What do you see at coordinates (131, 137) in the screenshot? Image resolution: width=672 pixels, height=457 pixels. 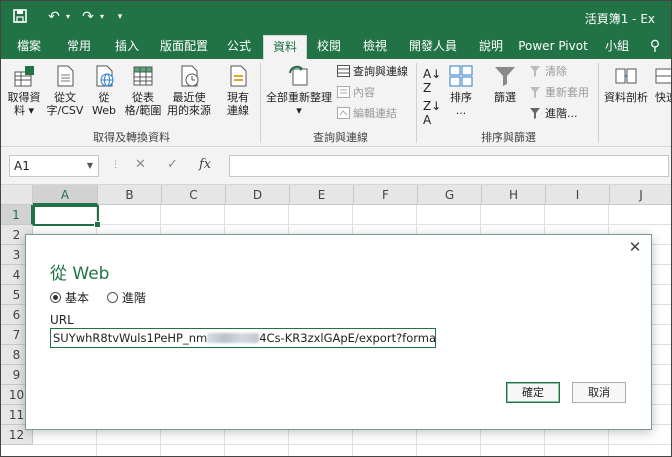 I see `group-label-get-transform: 取得及轉換資料` at bounding box center [131, 137].